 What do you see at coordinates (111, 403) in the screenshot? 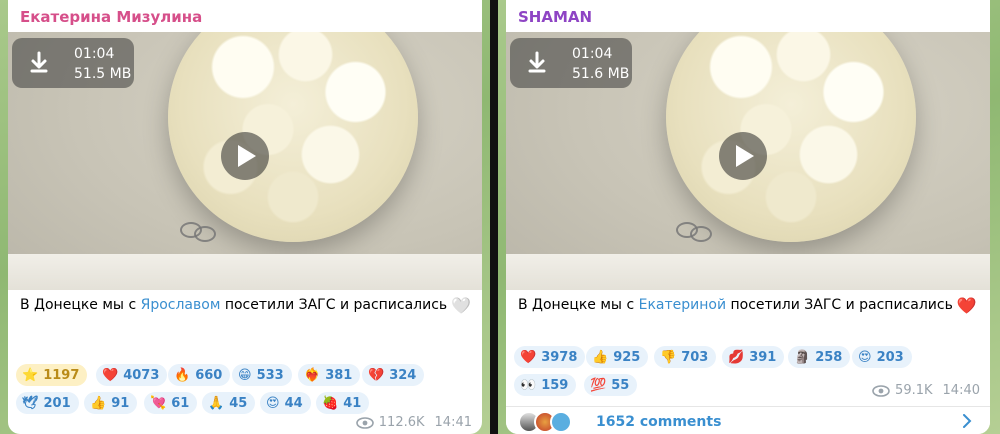
I see `reaction-thumbs-up: 👍 91` at bounding box center [111, 403].